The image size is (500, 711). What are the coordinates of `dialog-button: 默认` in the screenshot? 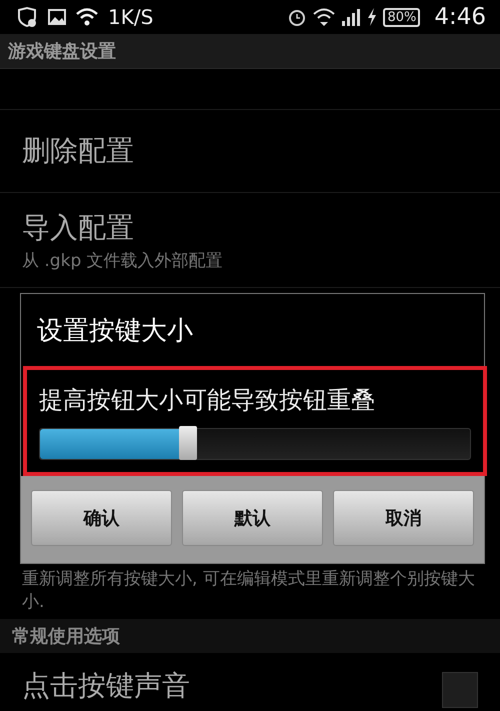 It's located at (252, 518).